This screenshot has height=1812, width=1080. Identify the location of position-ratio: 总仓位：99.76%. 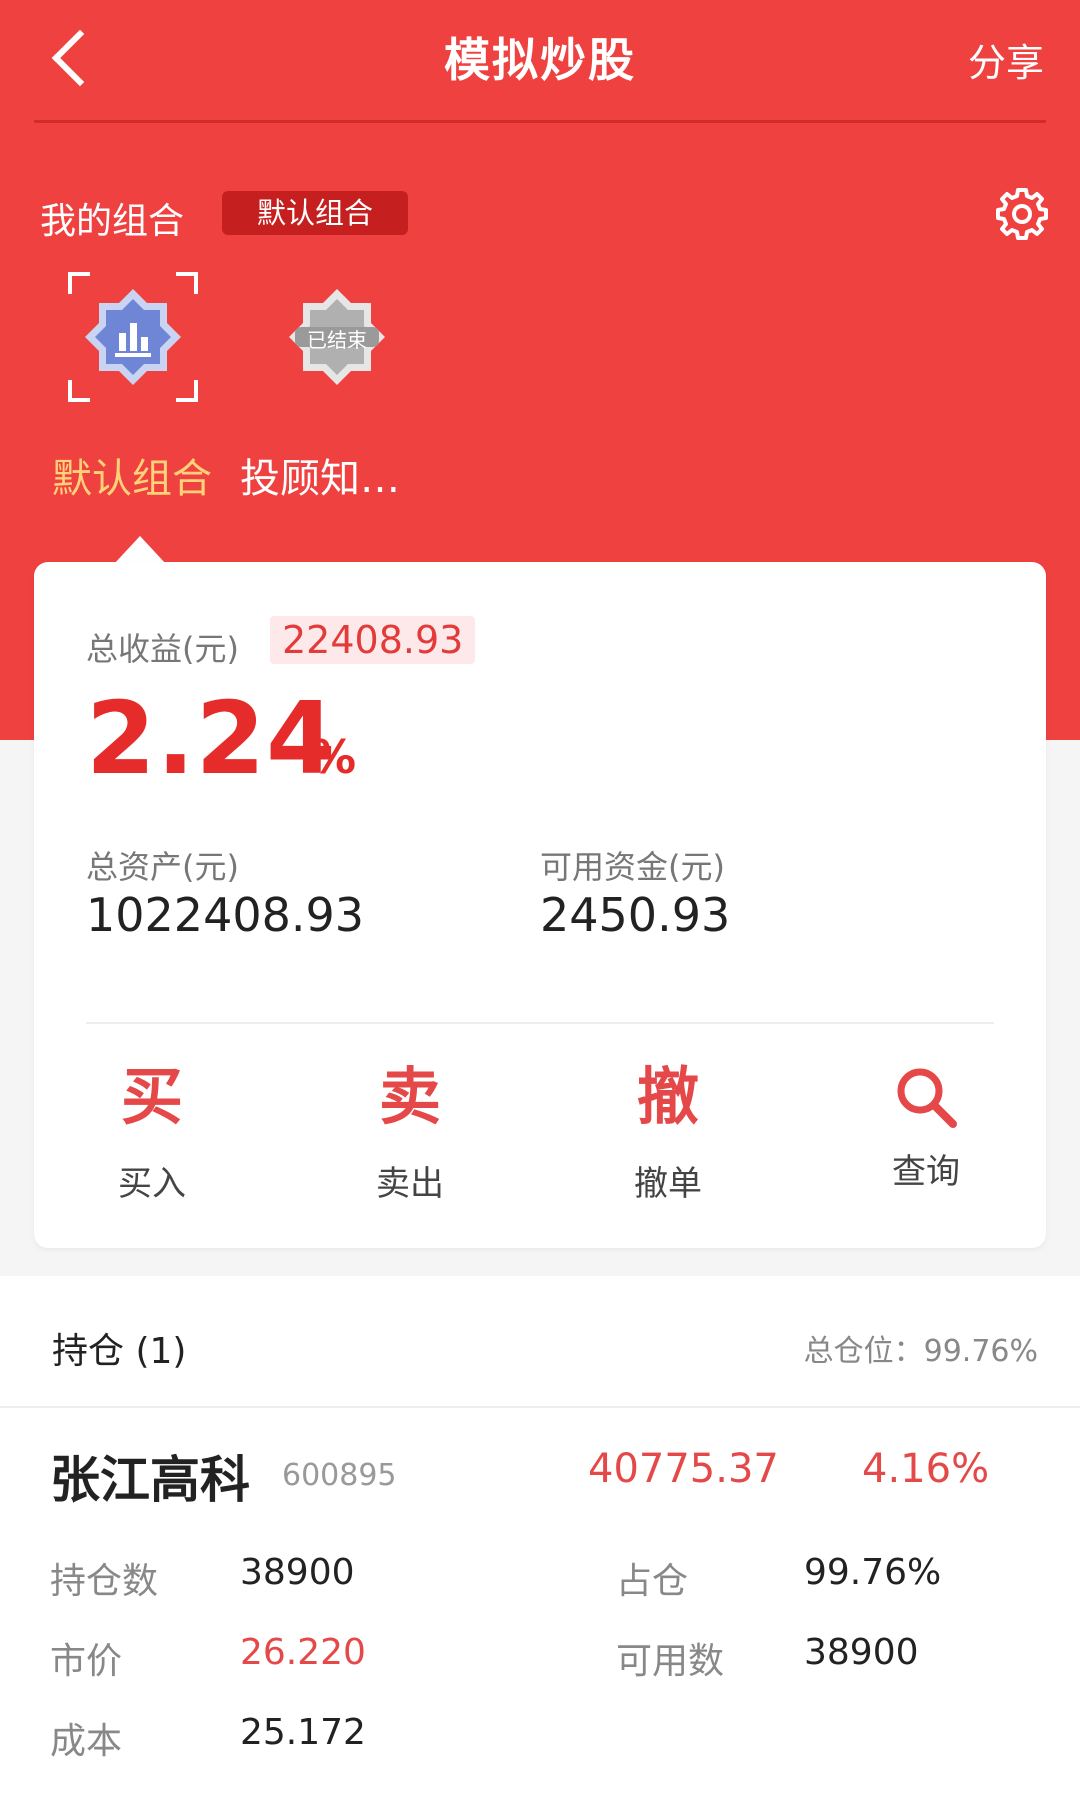
(920, 1351).